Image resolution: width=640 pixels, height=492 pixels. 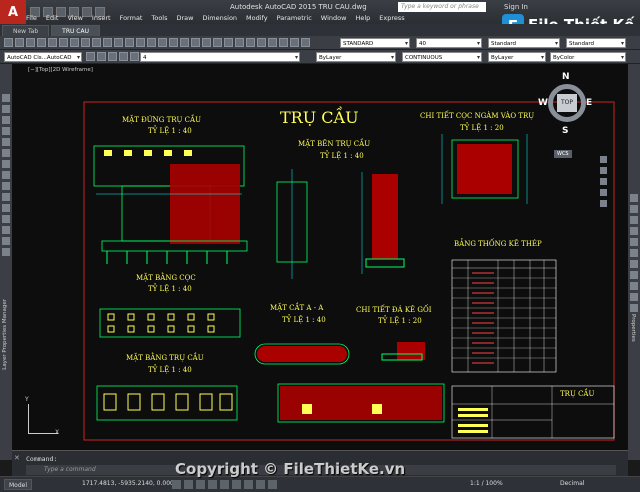 I want to click on polygon-icon, so click(x=6, y=120).